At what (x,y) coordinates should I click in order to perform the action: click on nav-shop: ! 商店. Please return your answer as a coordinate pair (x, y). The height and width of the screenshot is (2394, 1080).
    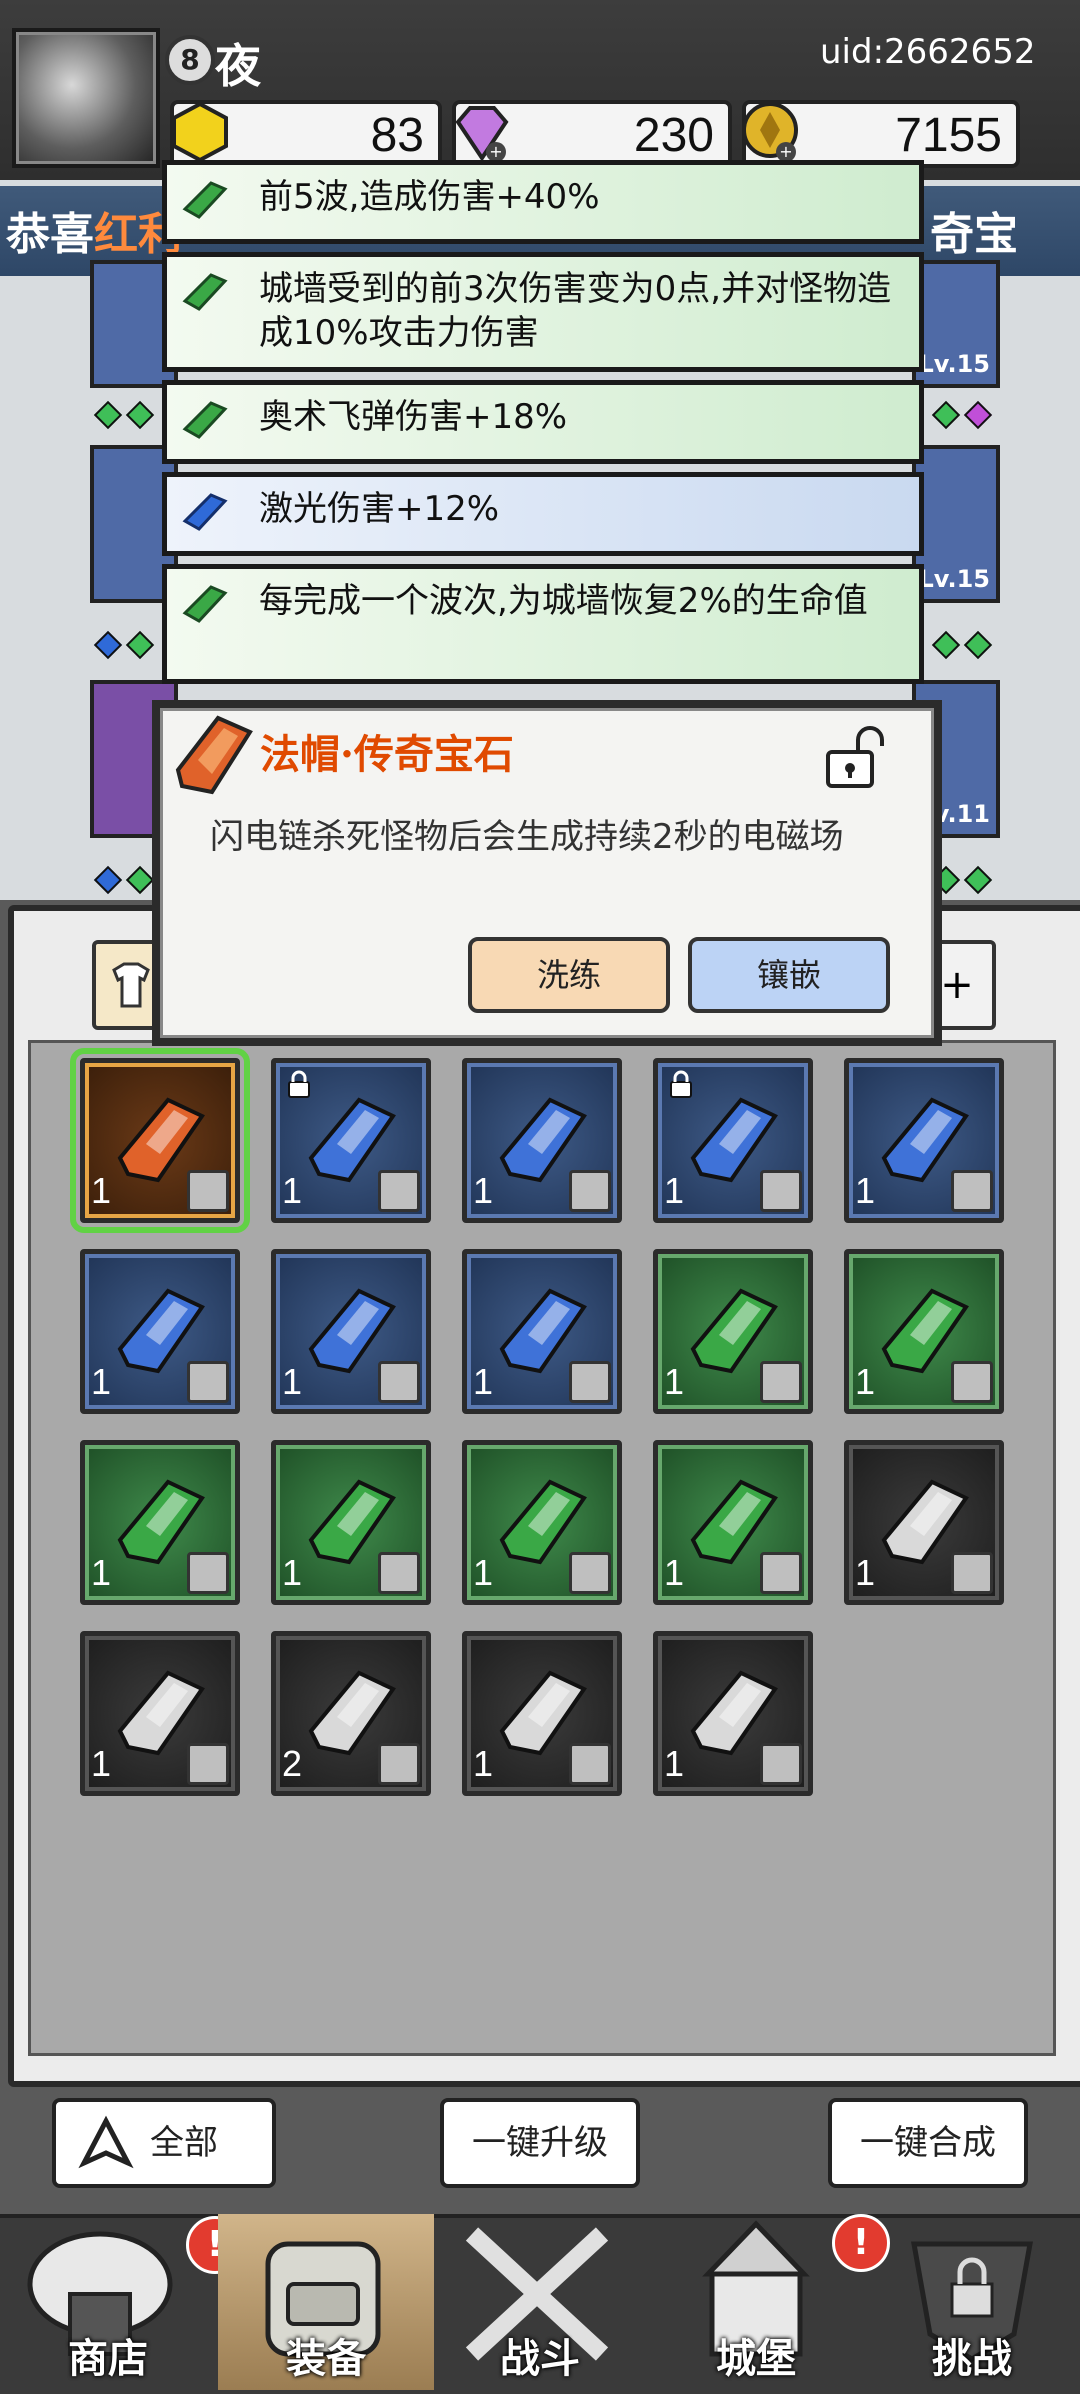
    Looking at the image, I should click on (122, 2302).